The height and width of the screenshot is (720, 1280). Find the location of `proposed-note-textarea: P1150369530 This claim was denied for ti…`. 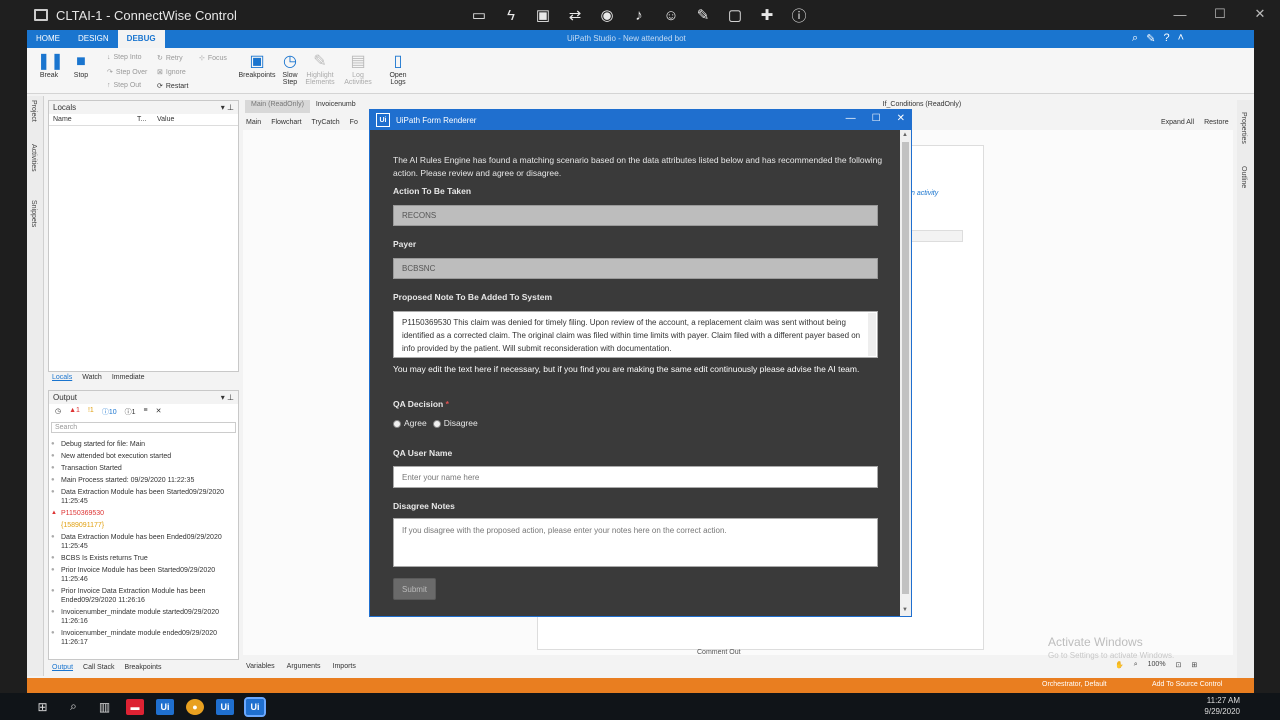

proposed-note-textarea: P1150369530 This claim was denied for ti… is located at coordinates (635, 334).